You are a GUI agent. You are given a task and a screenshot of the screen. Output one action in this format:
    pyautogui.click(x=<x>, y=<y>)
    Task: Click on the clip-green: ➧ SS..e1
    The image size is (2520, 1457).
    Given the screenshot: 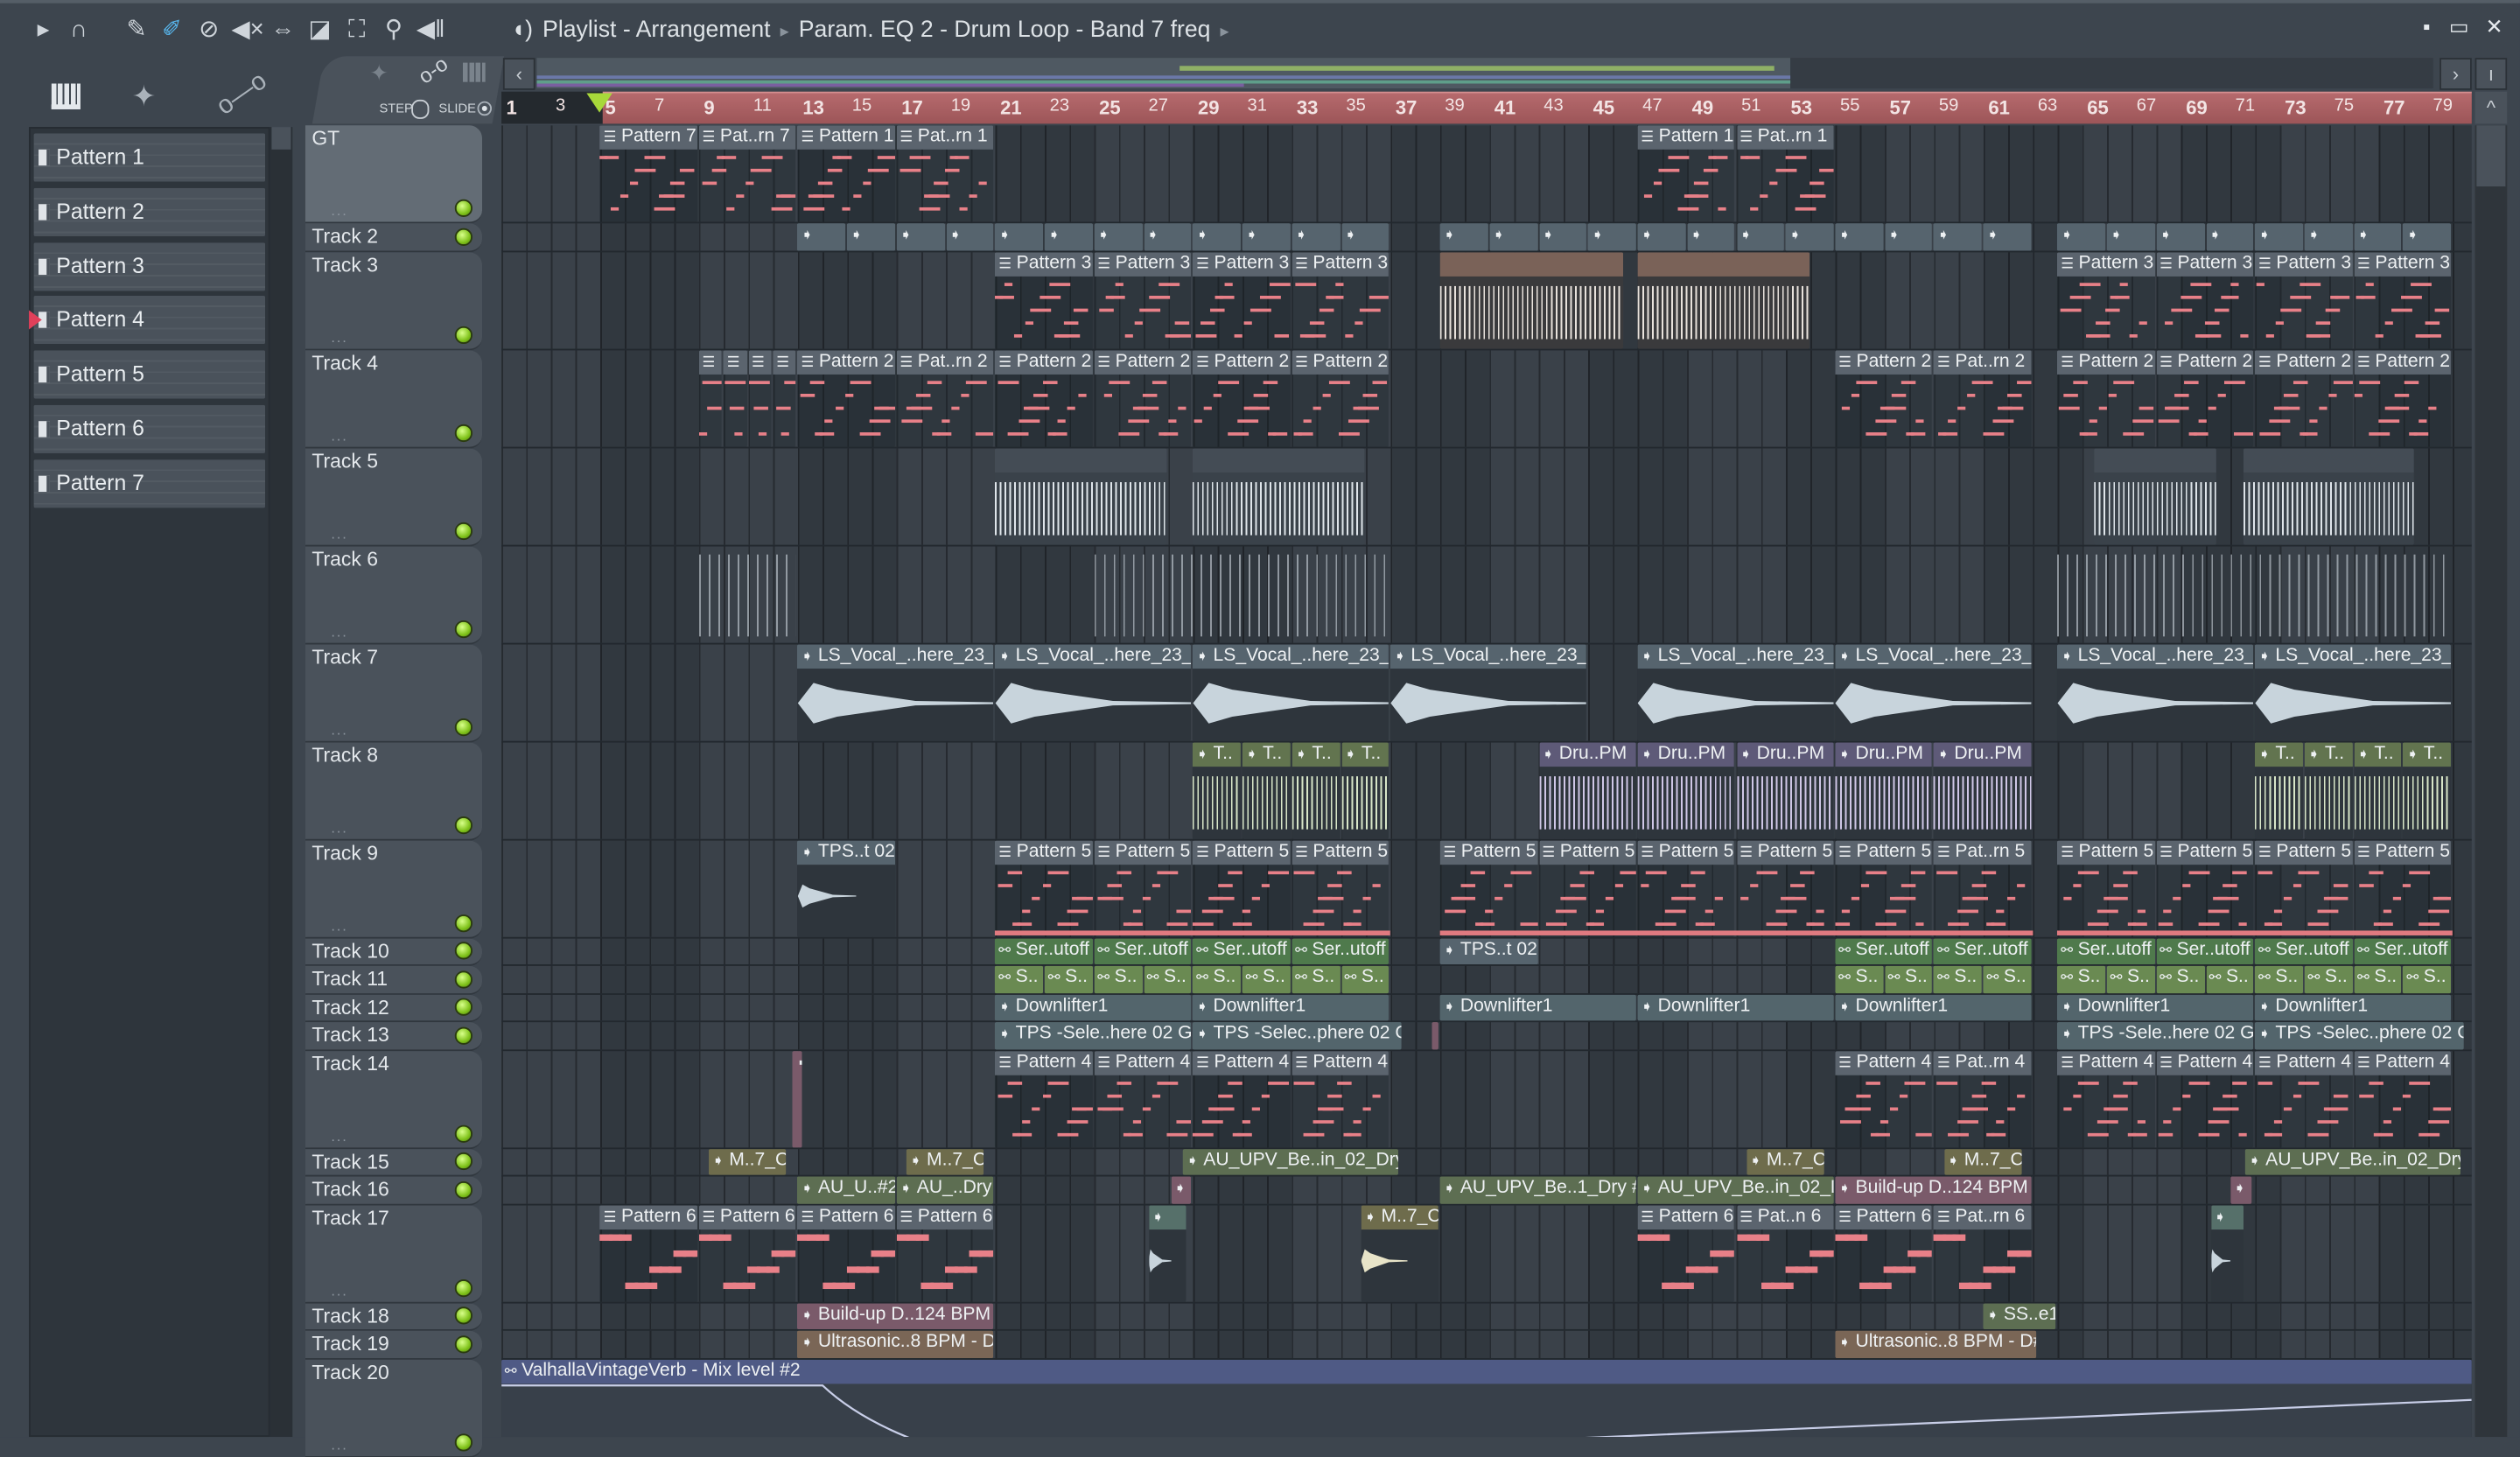 What is the action you would take?
    pyautogui.click(x=2019, y=1316)
    